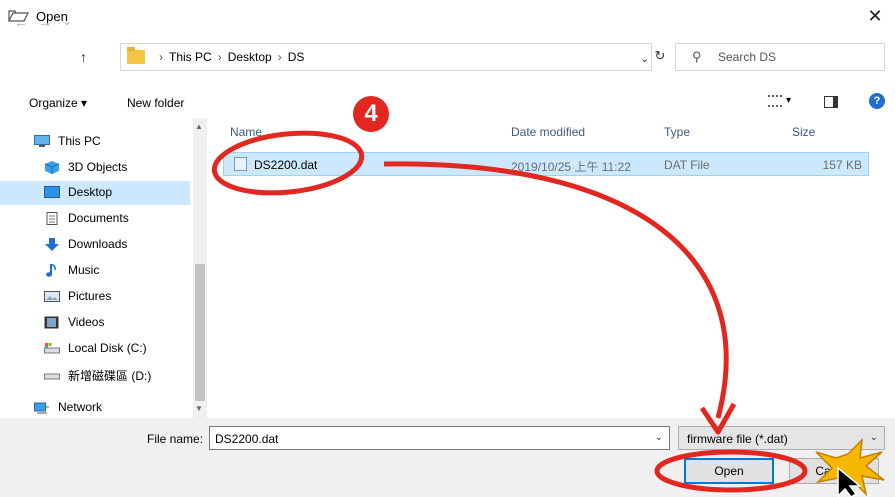 This screenshot has height=497, width=895. Describe the element at coordinates (780, 57) in the screenshot. I see `search-input: ⚲ Search DS` at that location.